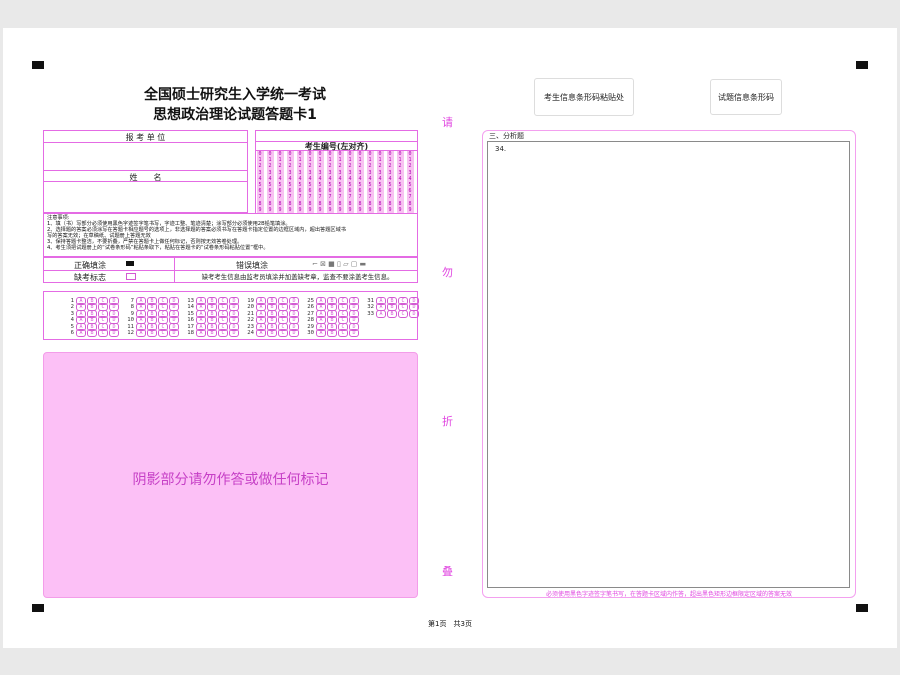 This screenshot has height=675, width=900. What do you see at coordinates (584, 97) in the screenshot?
I see `student-barcode-area: 考生信息条形码粘贴处` at bounding box center [584, 97].